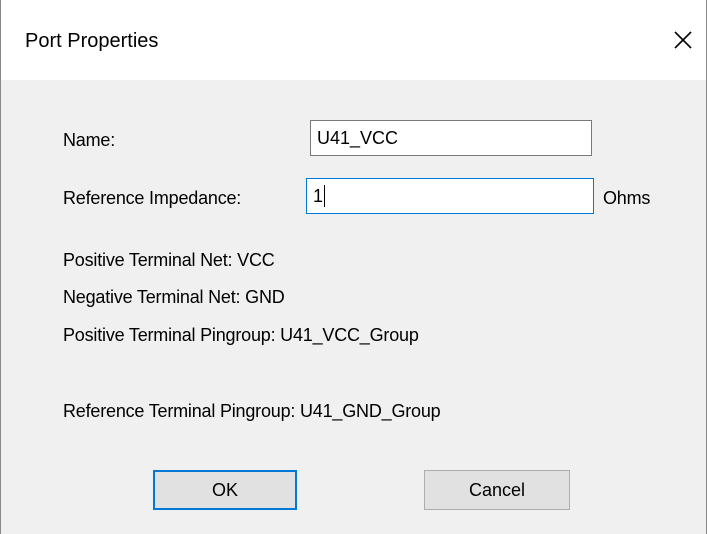 The width and height of the screenshot is (707, 534). I want to click on title-bar: Port Properties, so click(353, 40).